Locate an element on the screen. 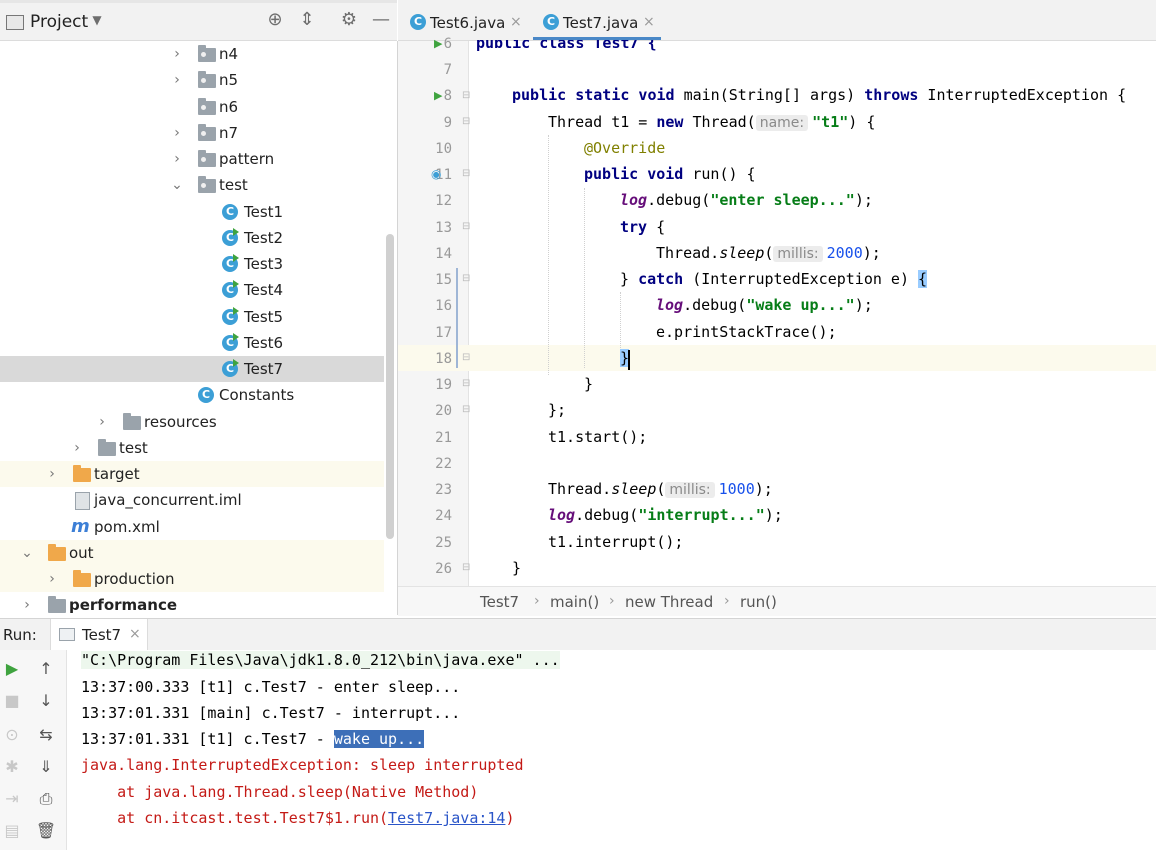  tab-label: Test7.java is located at coordinates (601, 23).